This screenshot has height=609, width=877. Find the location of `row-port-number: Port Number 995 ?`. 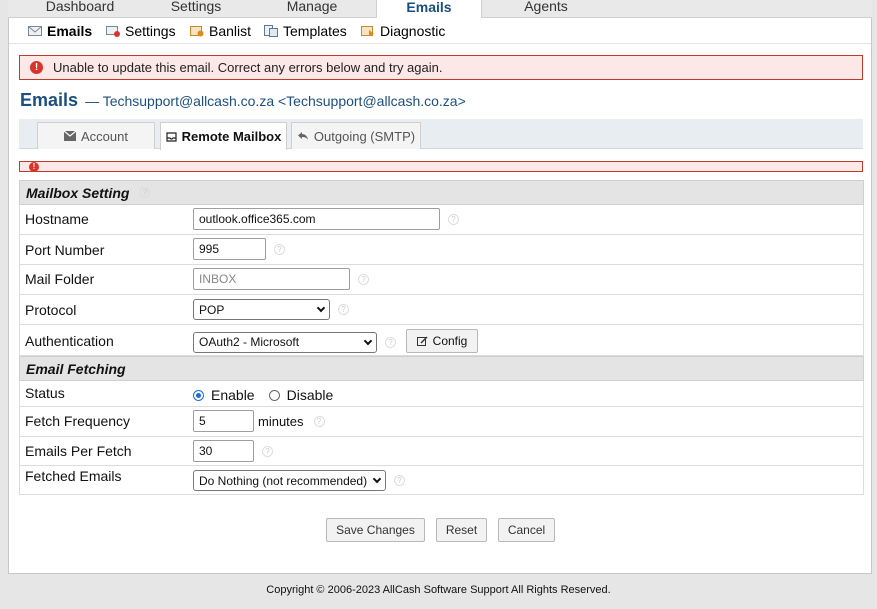

row-port-number: Port Number 995 ? is located at coordinates (441, 250).